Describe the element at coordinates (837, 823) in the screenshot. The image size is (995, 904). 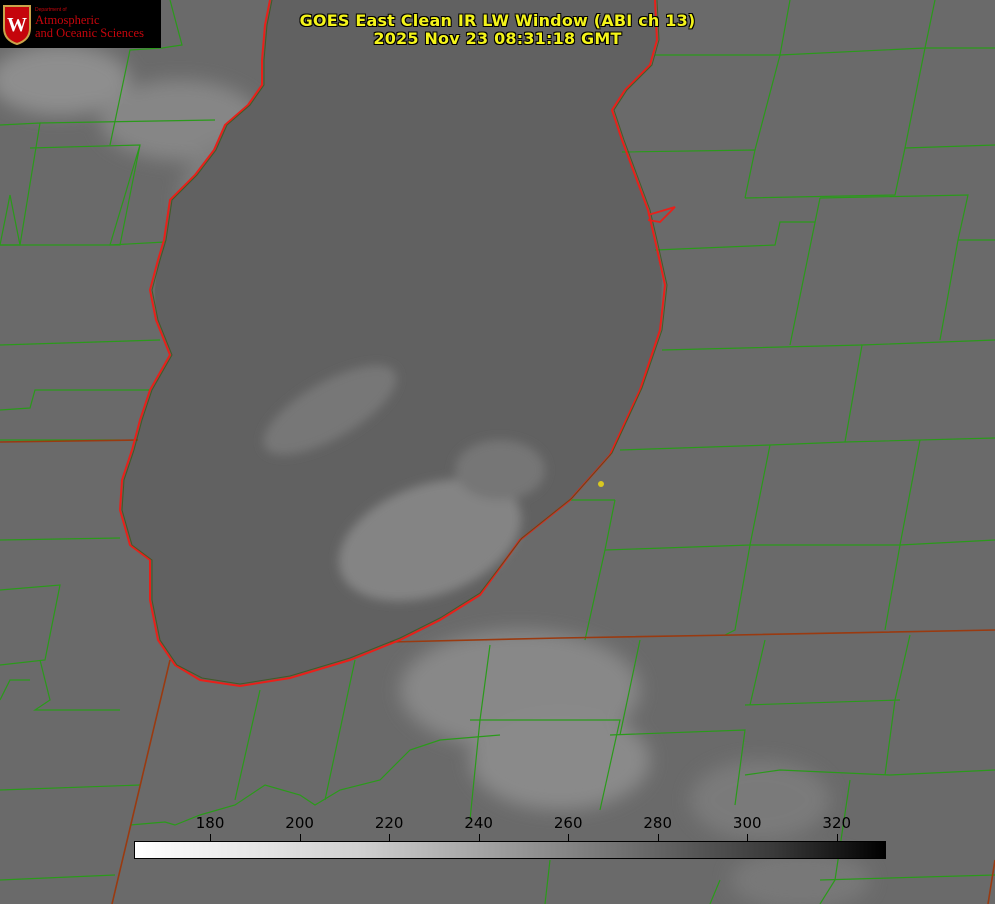
I see `colorbar-tick-label: 320` at that location.